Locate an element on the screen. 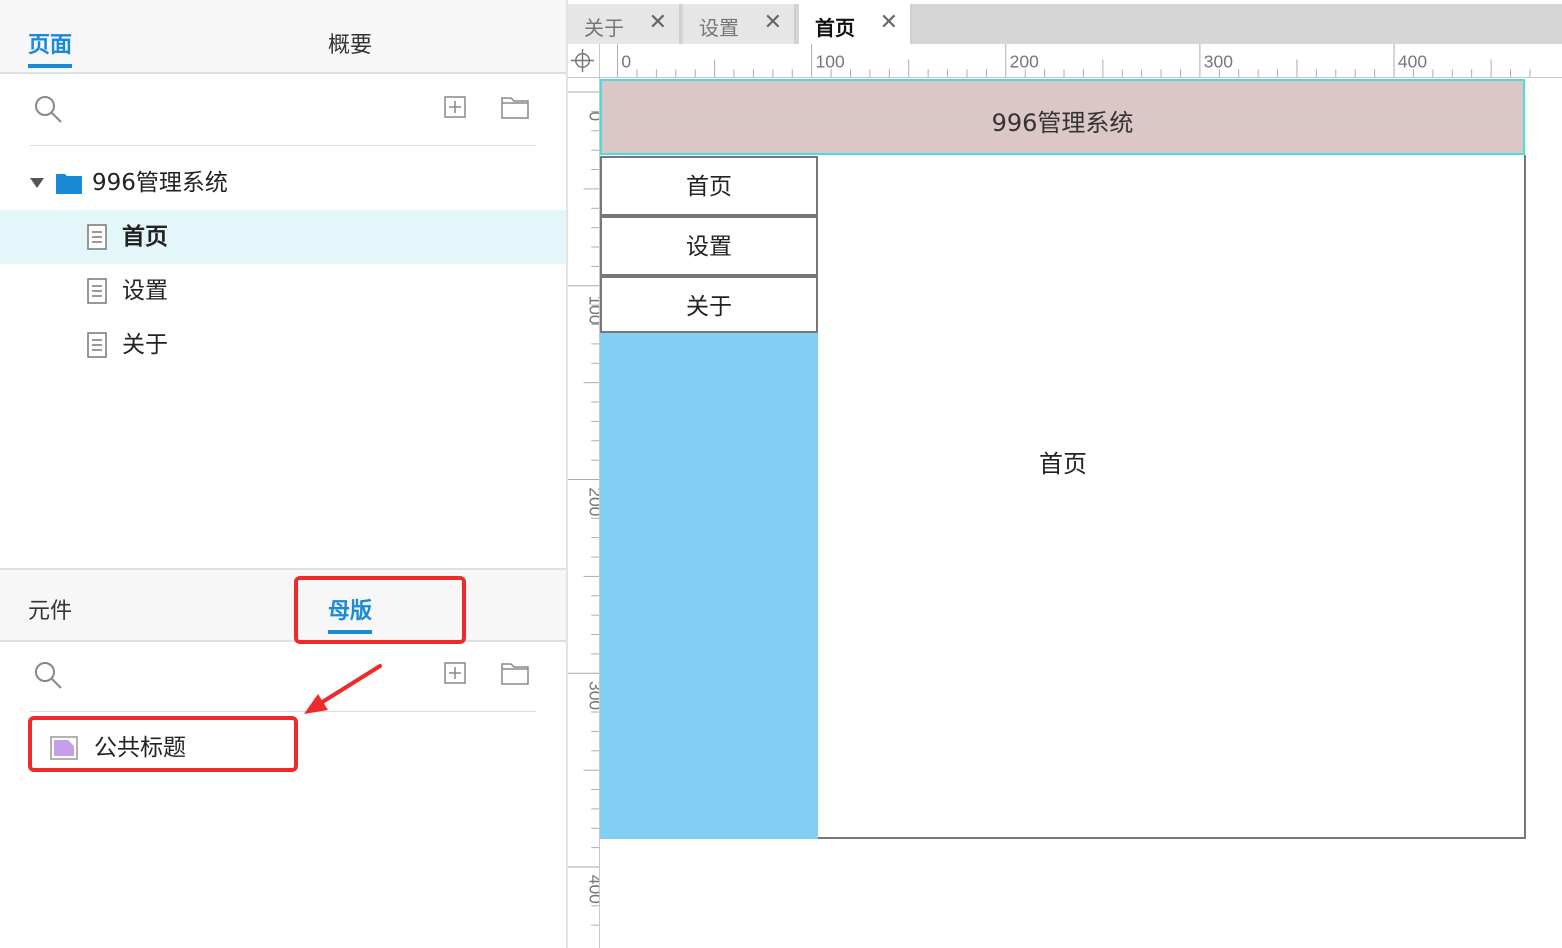 The width and height of the screenshot is (1562, 948). tab-pages: 页面 is located at coordinates (50, 50).